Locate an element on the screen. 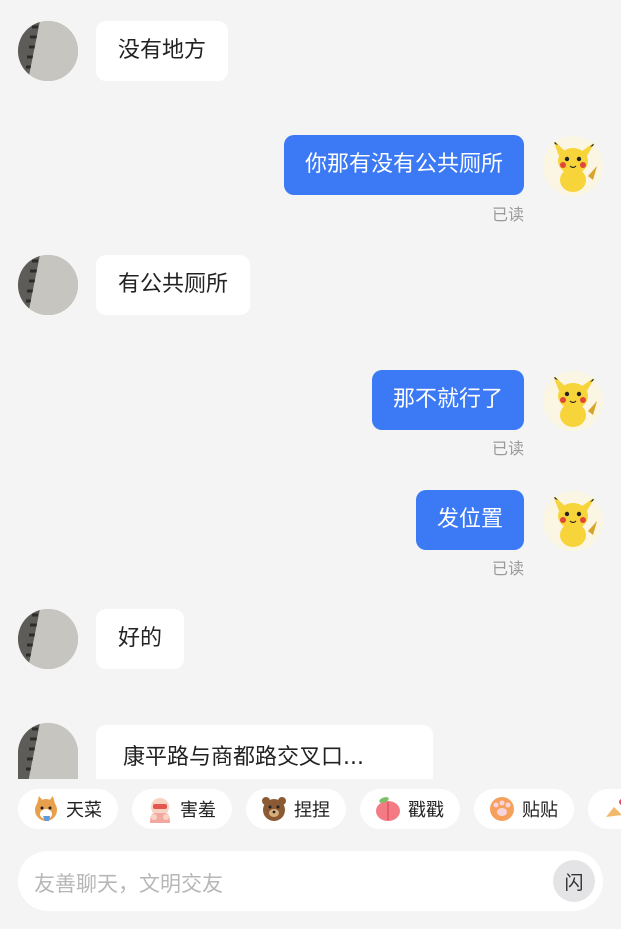 Image resolution: width=621 pixels, height=929 pixels. quick-reply-chip: 贴贴 is located at coordinates (524, 809).